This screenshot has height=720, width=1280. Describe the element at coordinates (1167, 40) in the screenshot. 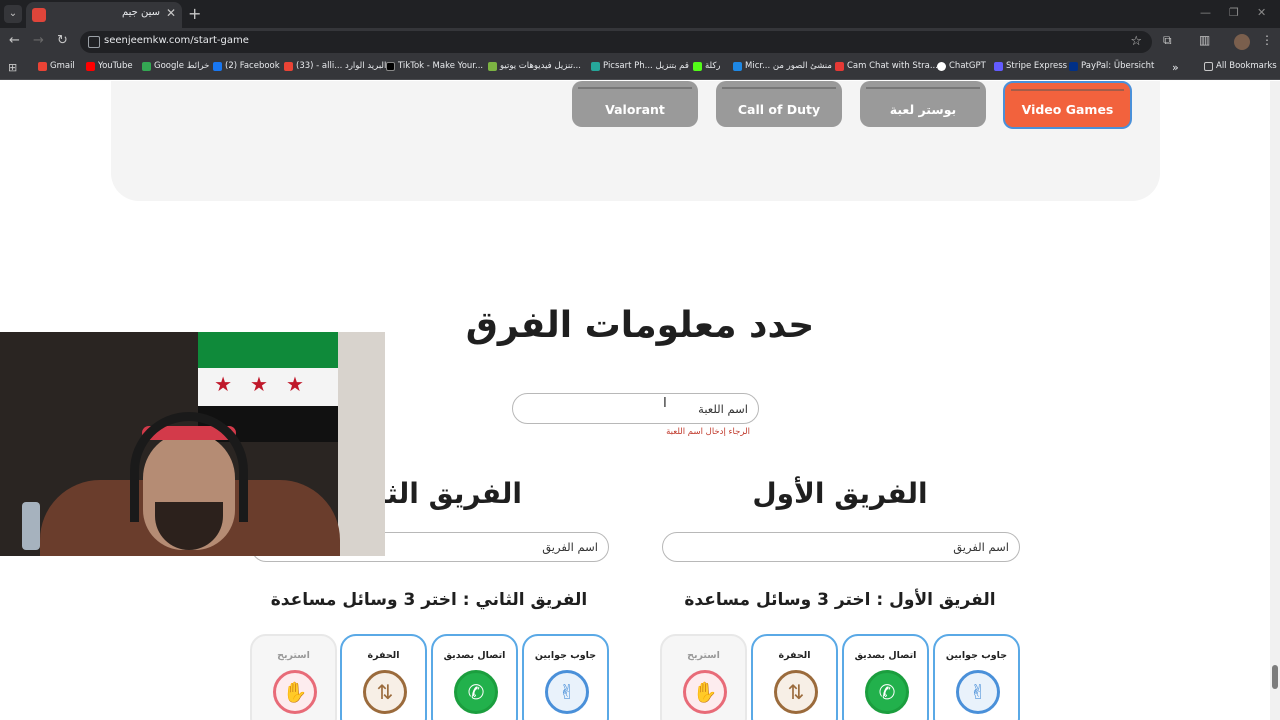

I see `extensions-icon: ⧉` at that location.